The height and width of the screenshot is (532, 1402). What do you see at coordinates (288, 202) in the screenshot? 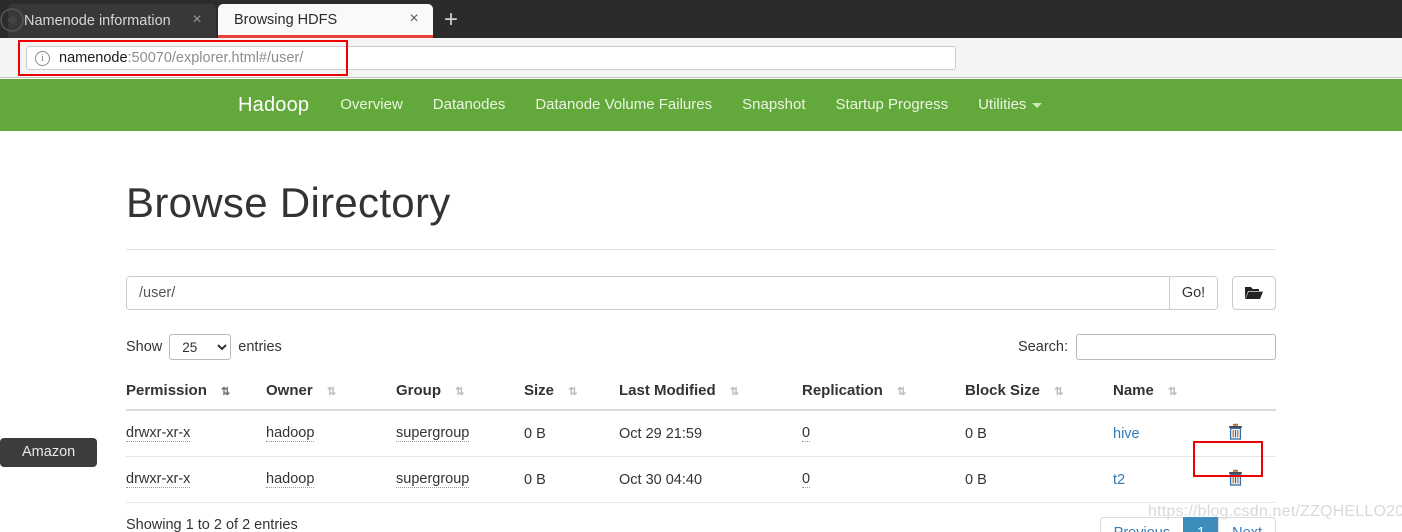
I see `page-title: Browse Directory` at bounding box center [288, 202].